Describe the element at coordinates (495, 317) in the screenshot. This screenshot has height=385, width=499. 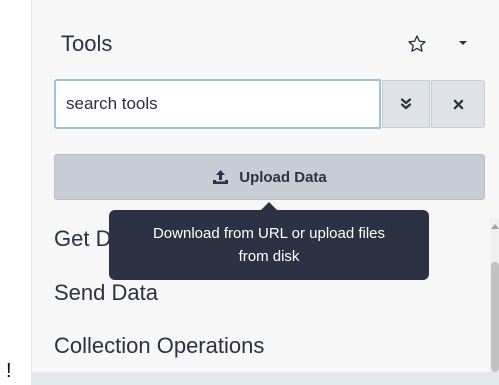
I see `scrollbar-thumb` at that location.